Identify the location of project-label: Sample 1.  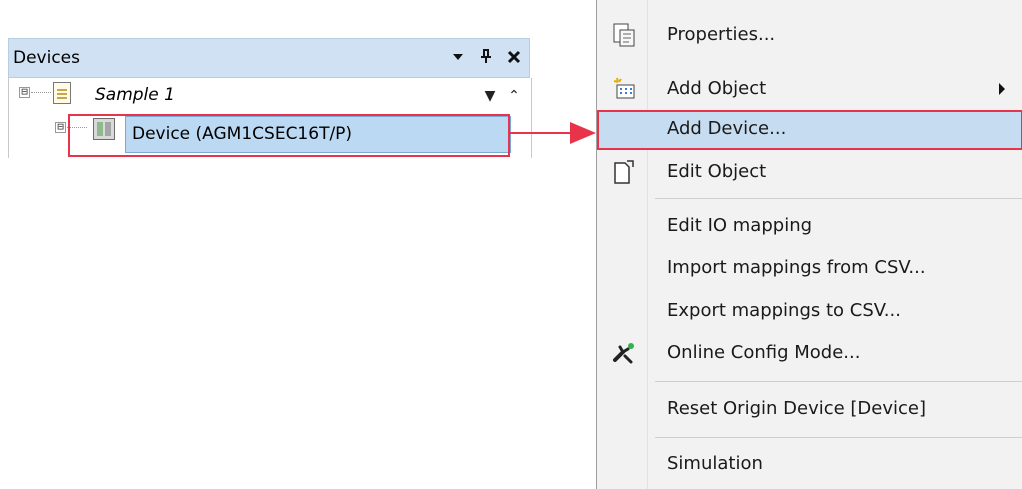
(135, 95).